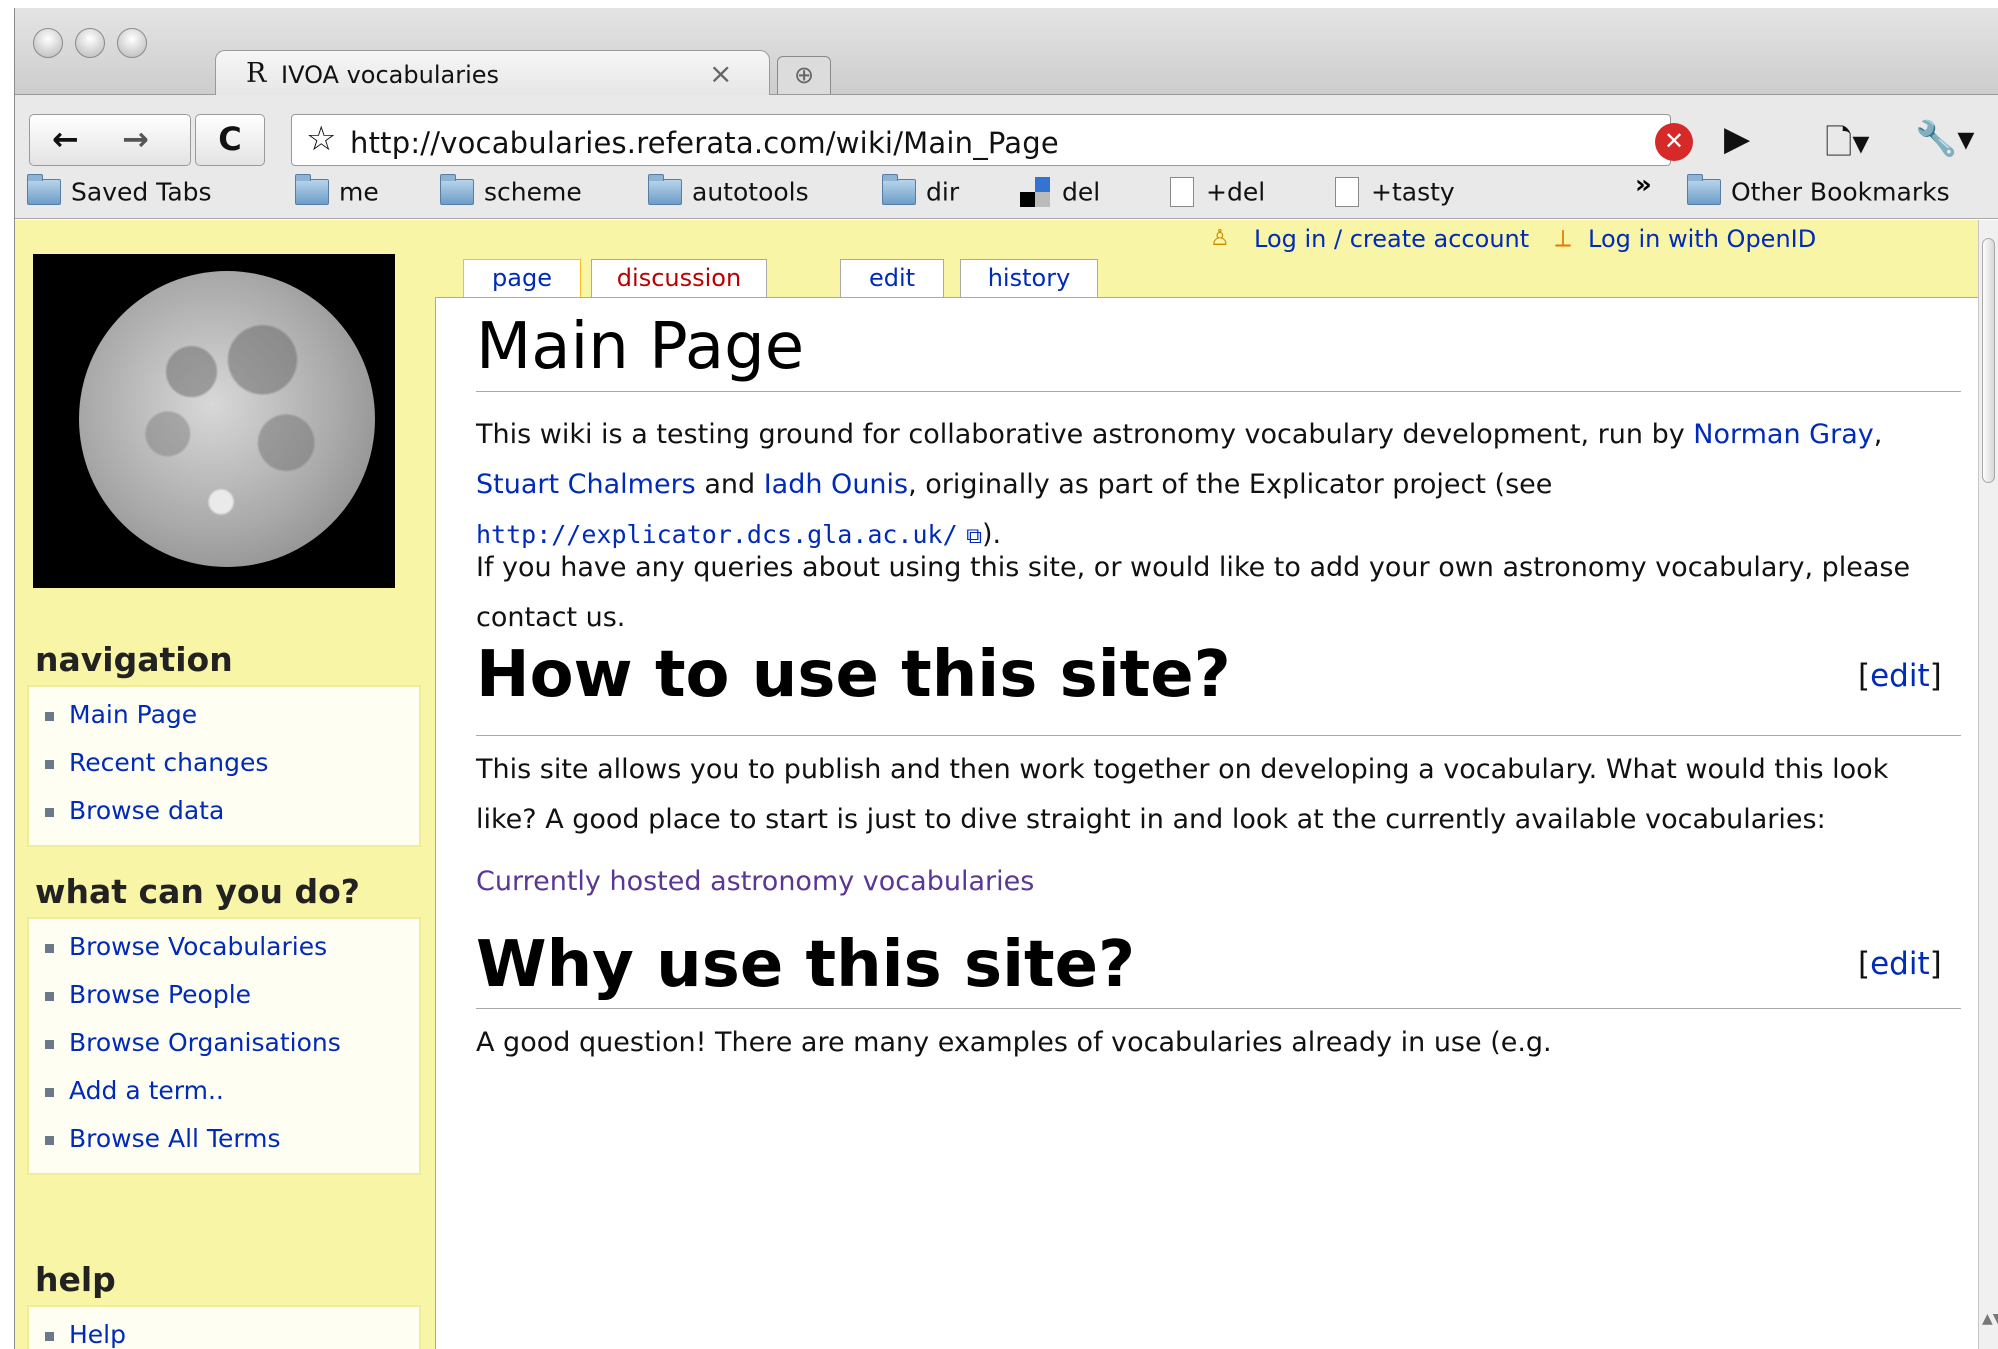  Describe the element at coordinates (256, 73) in the screenshot. I see `favicon-icon: R` at that location.